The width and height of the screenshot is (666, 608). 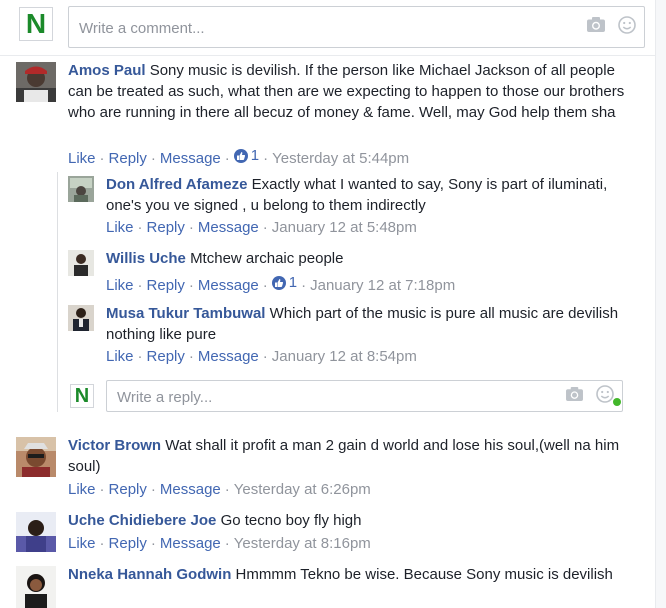 What do you see at coordinates (344, 356) in the screenshot?
I see `comment-timestamp: January 12 at 8:54pm` at bounding box center [344, 356].